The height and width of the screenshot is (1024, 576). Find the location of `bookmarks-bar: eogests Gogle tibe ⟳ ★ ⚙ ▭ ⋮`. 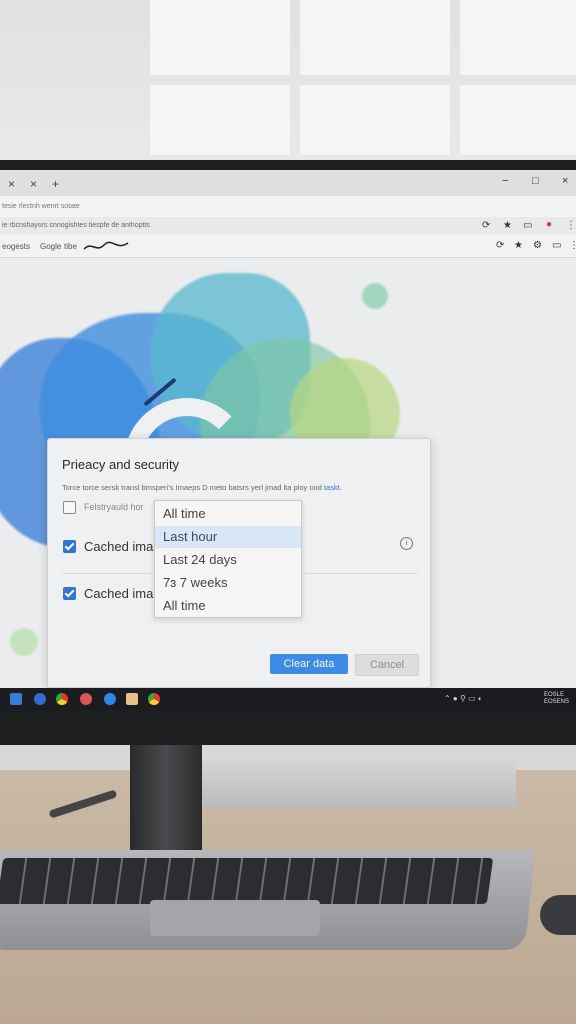

bookmarks-bar: eogests Gogle tibe ⟳ ★ ⚙ ▭ ⋮ is located at coordinates (288, 246).